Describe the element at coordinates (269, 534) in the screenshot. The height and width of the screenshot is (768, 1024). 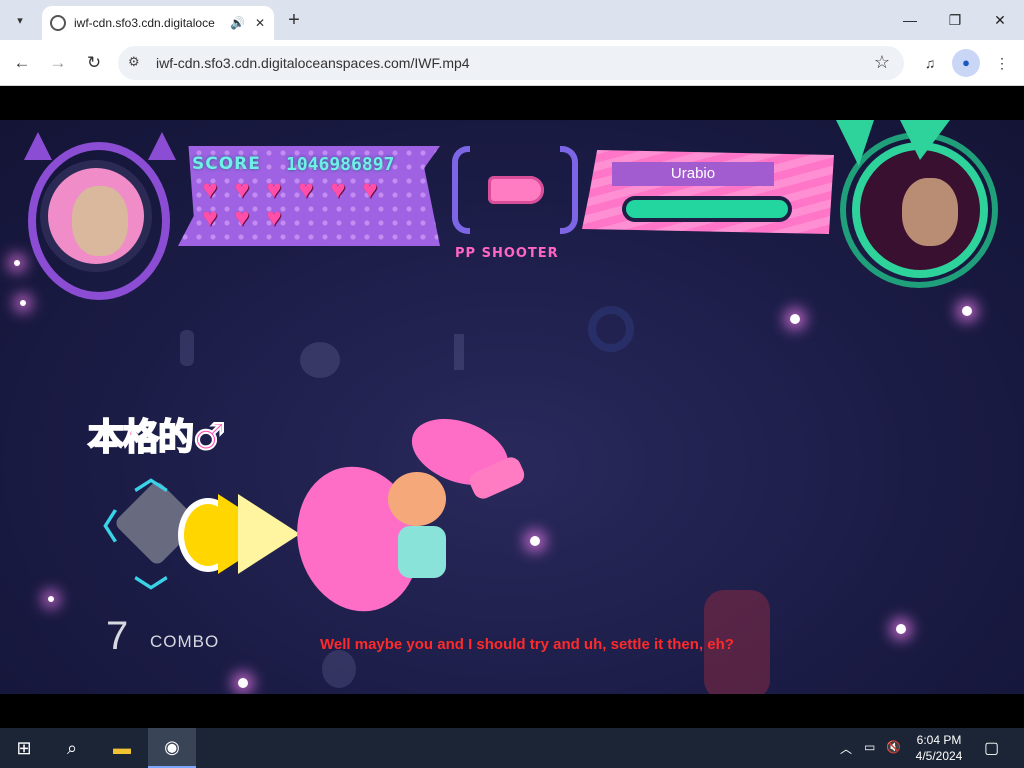
I see `play-triangle-icon` at that location.